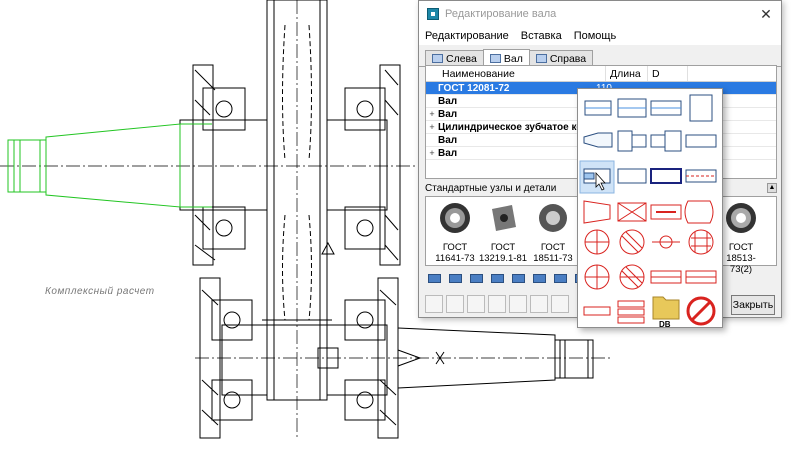  What do you see at coordinates (322, 340) in the screenshot?
I see `lower-housing` at bounding box center [322, 340].